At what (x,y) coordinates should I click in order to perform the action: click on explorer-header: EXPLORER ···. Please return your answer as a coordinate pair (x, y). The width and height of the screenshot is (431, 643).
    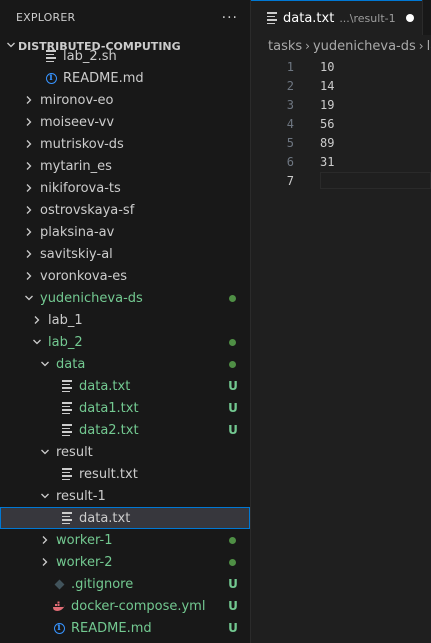
    Looking at the image, I should click on (125, 17).